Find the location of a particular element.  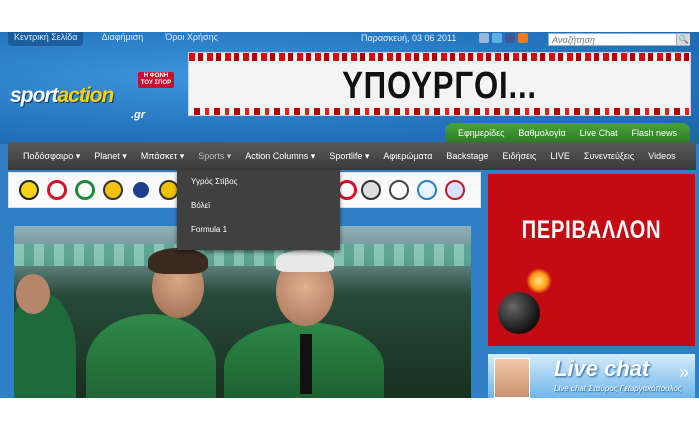

logo-sport: sport is located at coordinates (34, 95).